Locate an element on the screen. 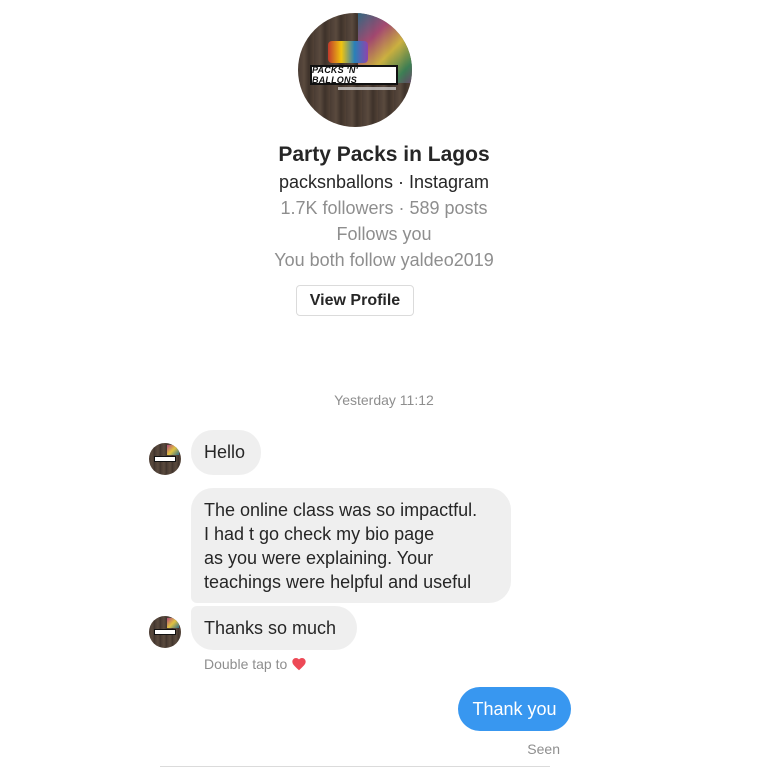  mutual-follow-label: You both follow yaldeo2019 is located at coordinates (384, 260).